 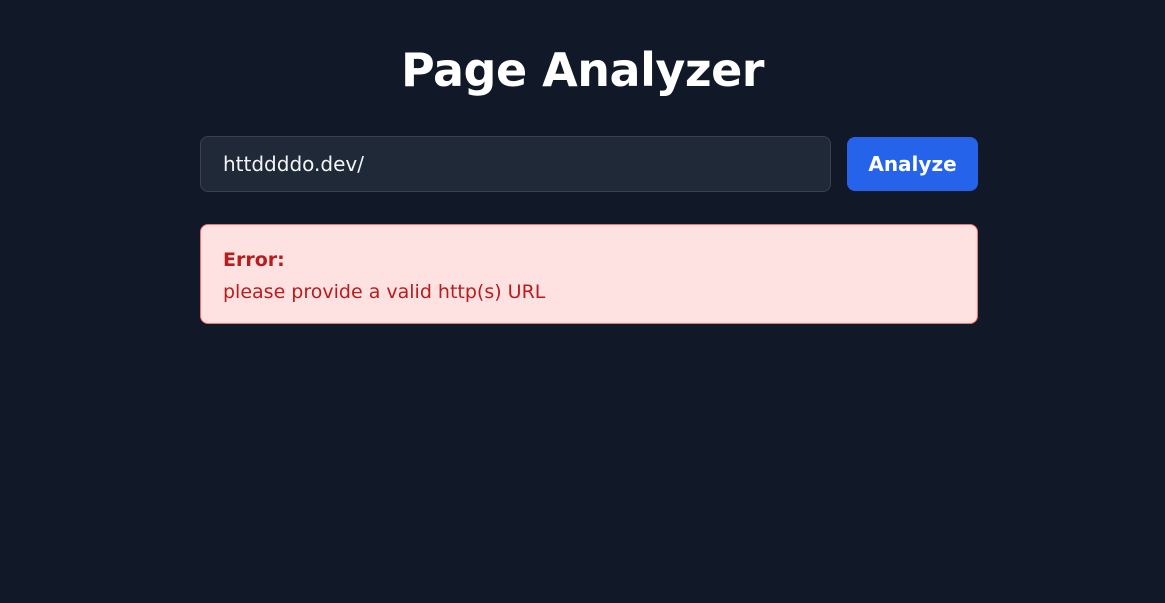 What do you see at coordinates (582, 70) in the screenshot?
I see `page-title: Page Analyzer` at bounding box center [582, 70].